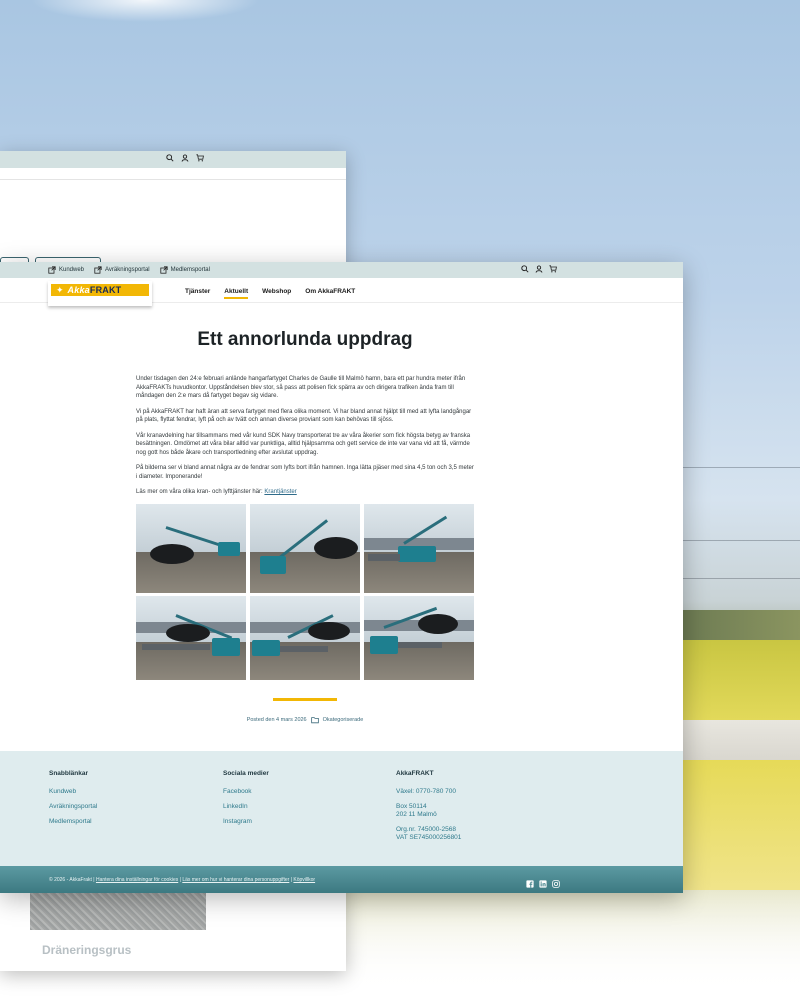  What do you see at coordinates (304, 880) in the screenshot?
I see `terms-link: Köpvillkor` at bounding box center [304, 880].